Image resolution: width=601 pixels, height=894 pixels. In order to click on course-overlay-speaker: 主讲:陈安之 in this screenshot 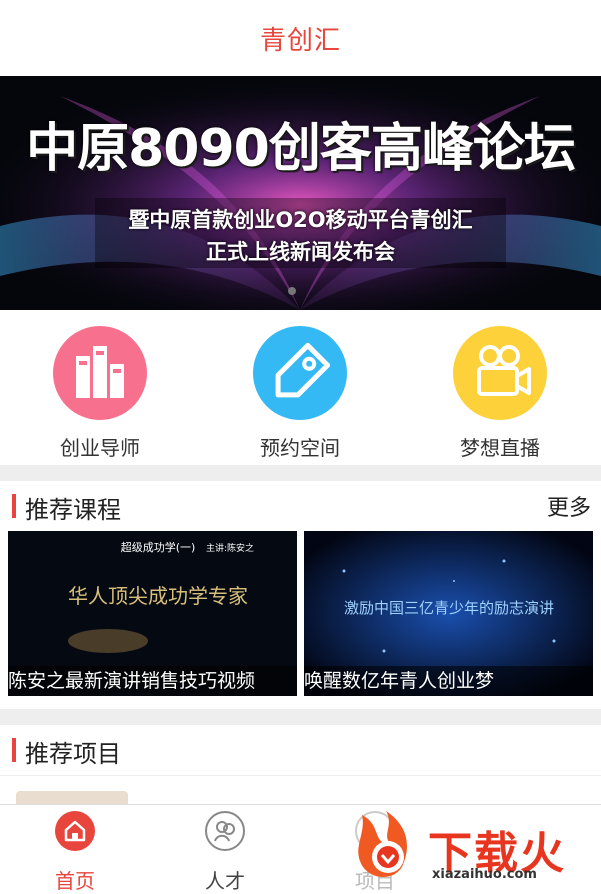, I will do `click(230, 548)`.